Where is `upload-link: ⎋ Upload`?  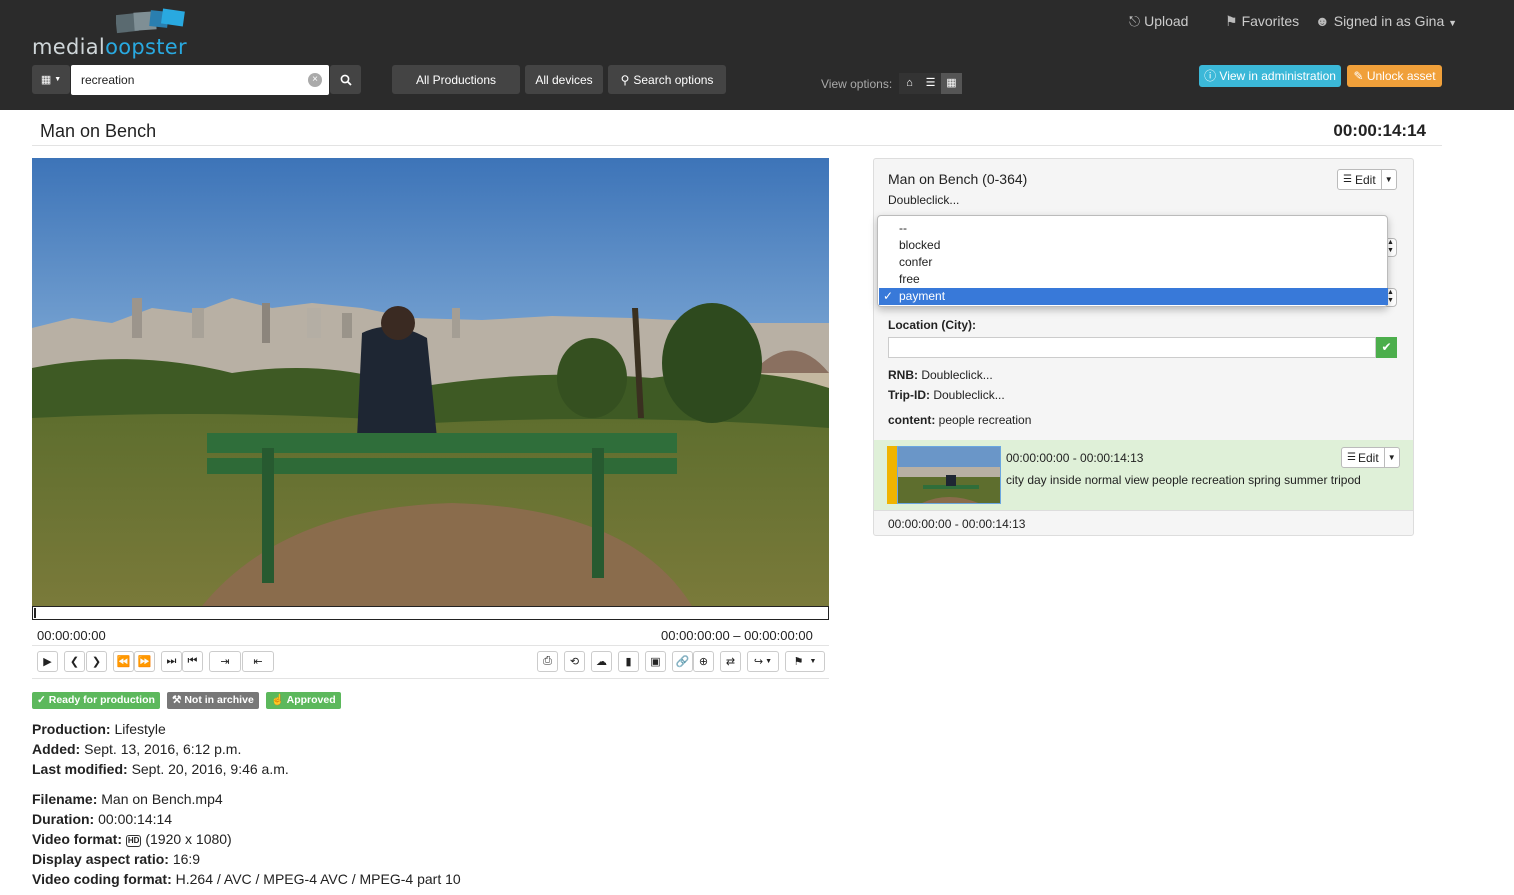
upload-link: ⎋ Upload is located at coordinates (1158, 21).